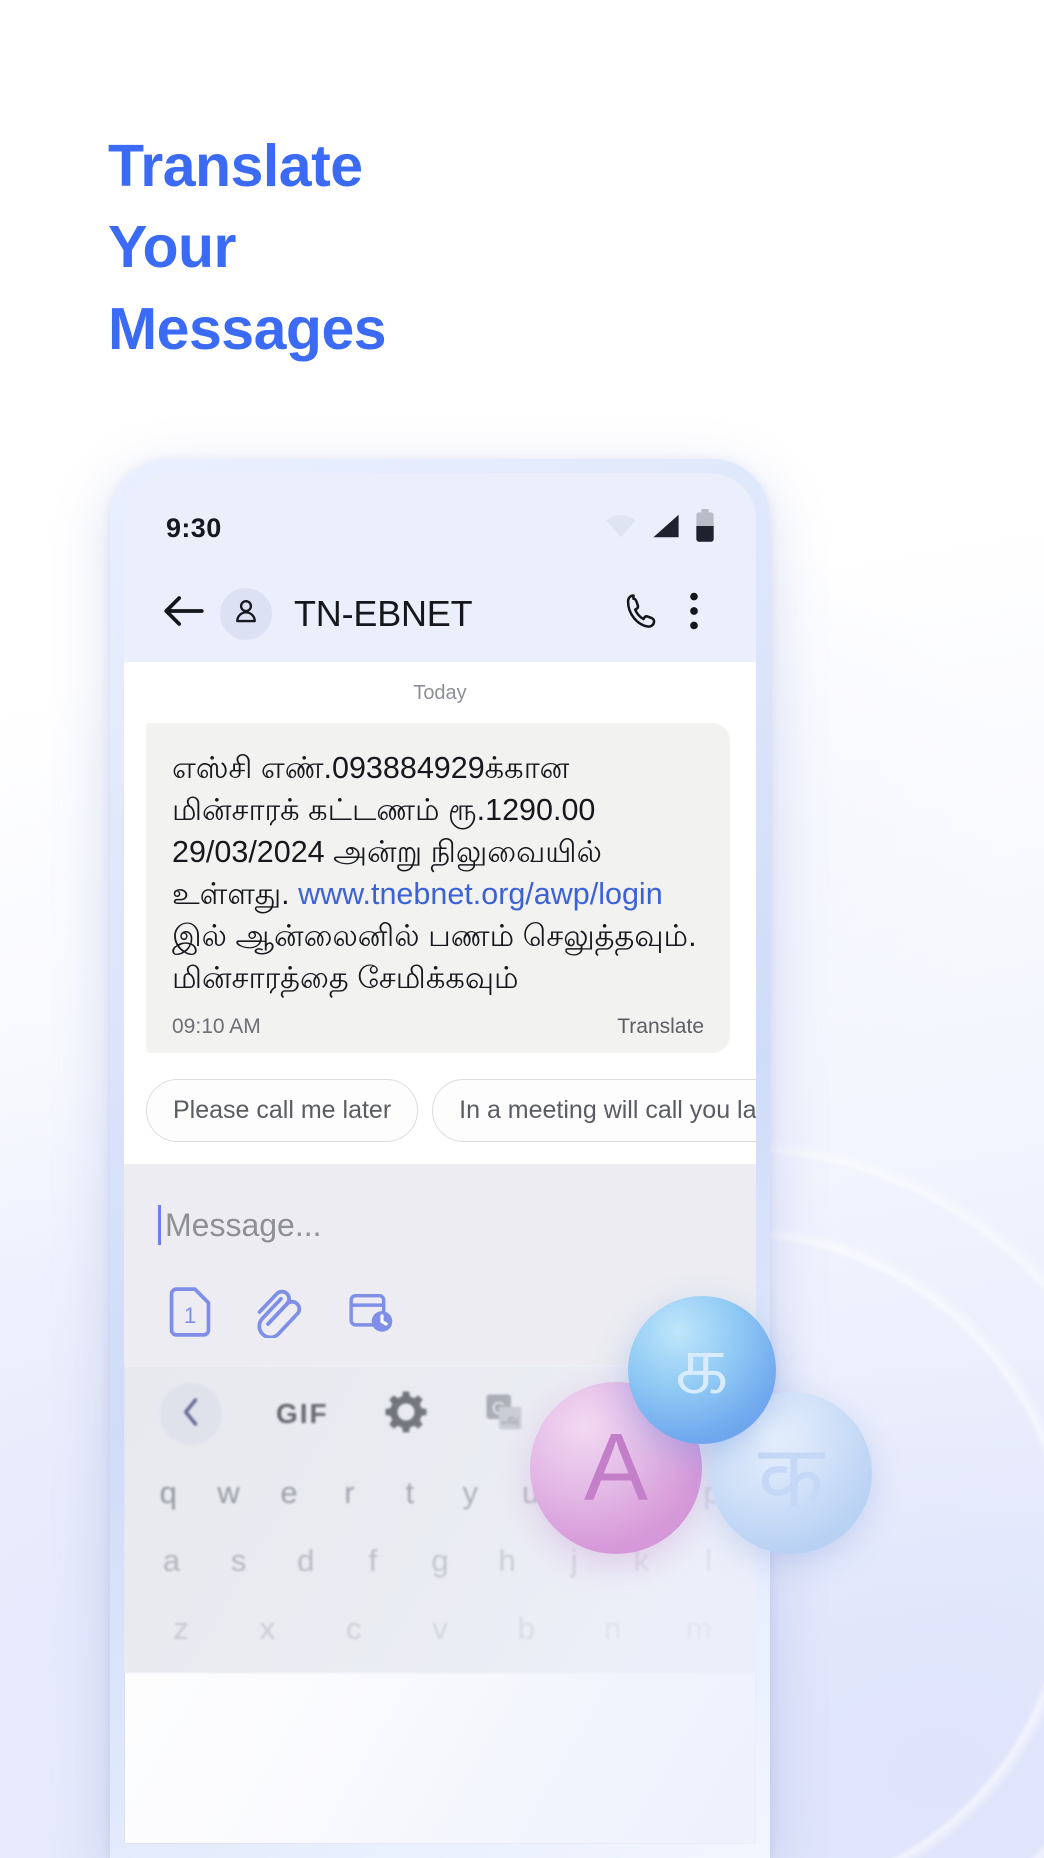 This screenshot has width=1044, height=1858. I want to click on key-a: a, so click(172, 1561).